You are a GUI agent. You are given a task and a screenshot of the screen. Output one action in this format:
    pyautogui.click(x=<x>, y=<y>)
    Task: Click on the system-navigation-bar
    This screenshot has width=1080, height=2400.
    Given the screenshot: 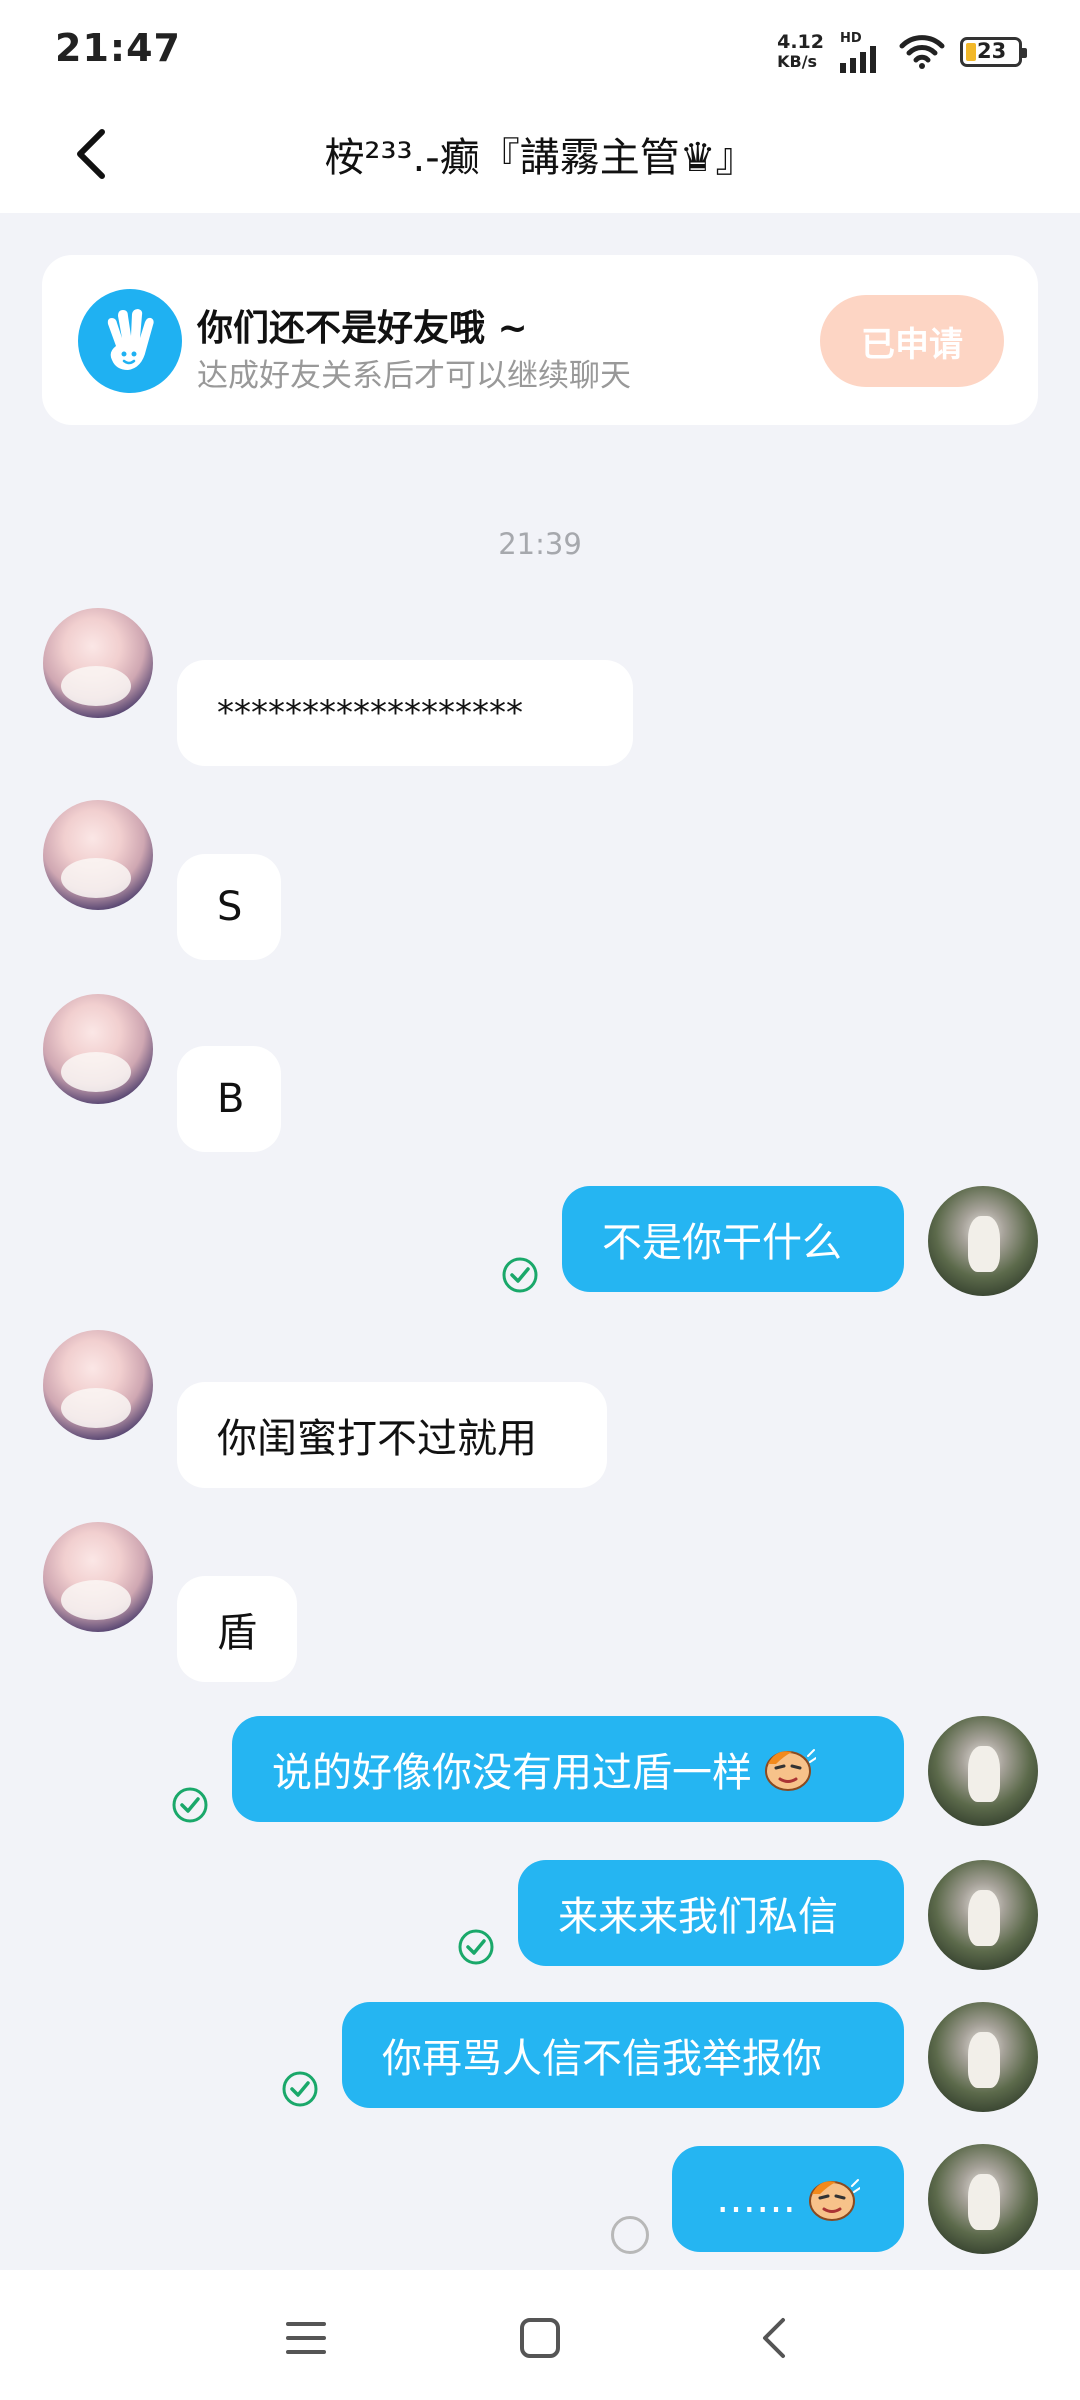 What is the action you would take?
    pyautogui.click(x=540, y=2335)
    